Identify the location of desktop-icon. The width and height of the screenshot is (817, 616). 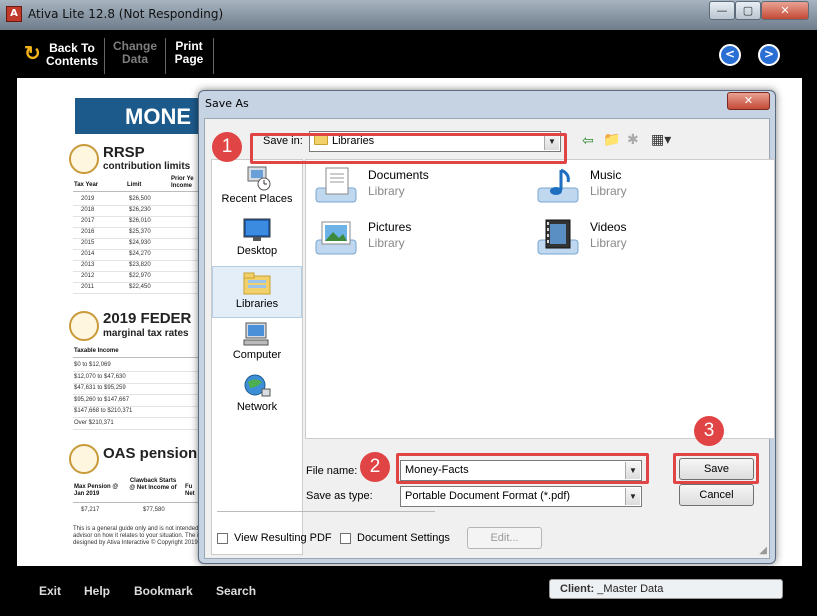
(257, 229).